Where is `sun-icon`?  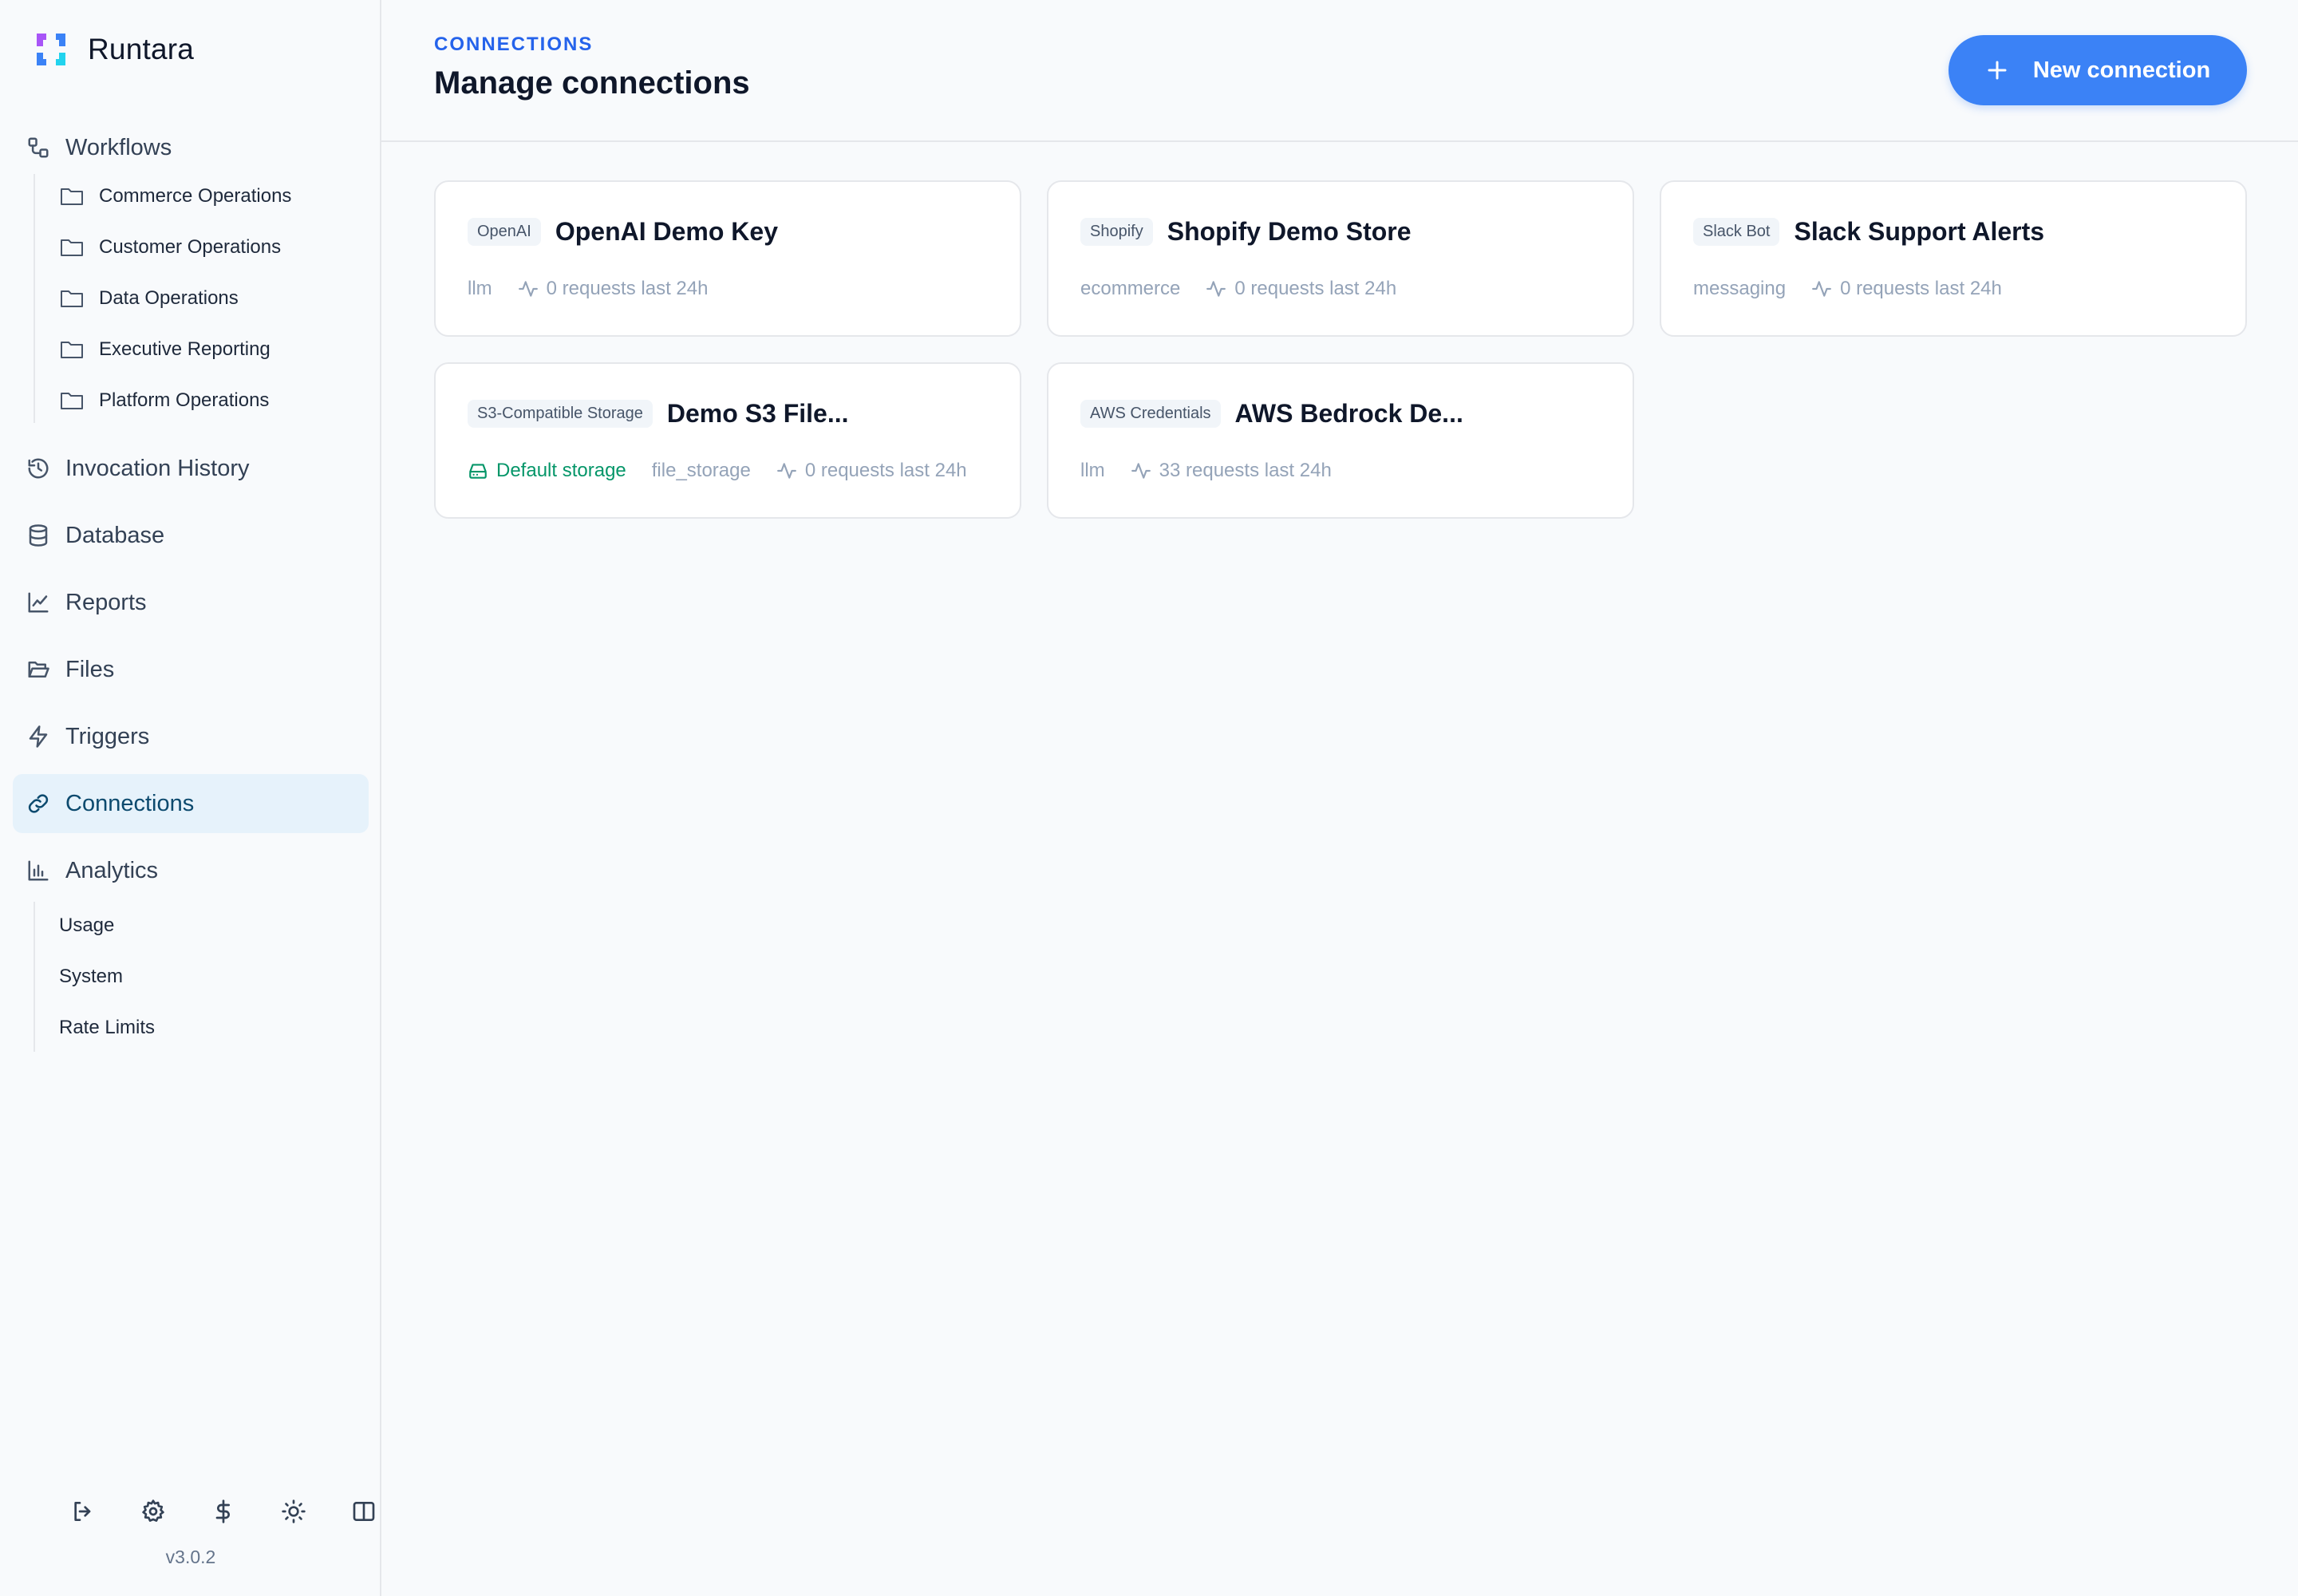 sun-icon is located at coordinates (294, 1511).